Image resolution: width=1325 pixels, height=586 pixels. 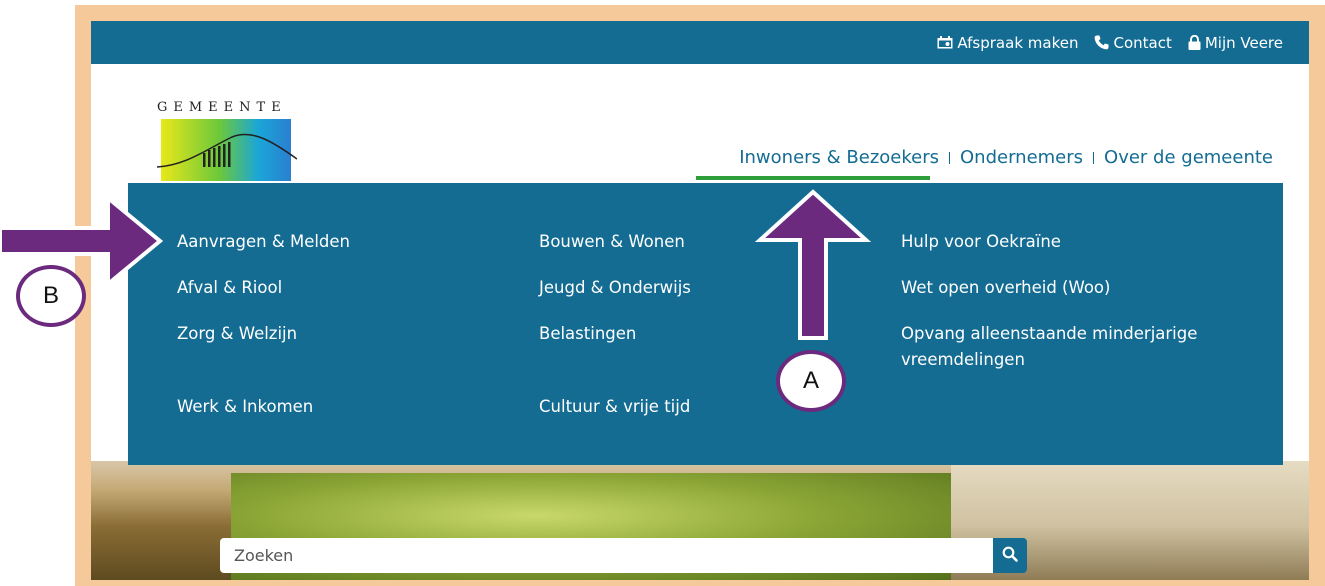 I want to click on appointment-label: Afspraak maken, so click(x=1018, y=42).